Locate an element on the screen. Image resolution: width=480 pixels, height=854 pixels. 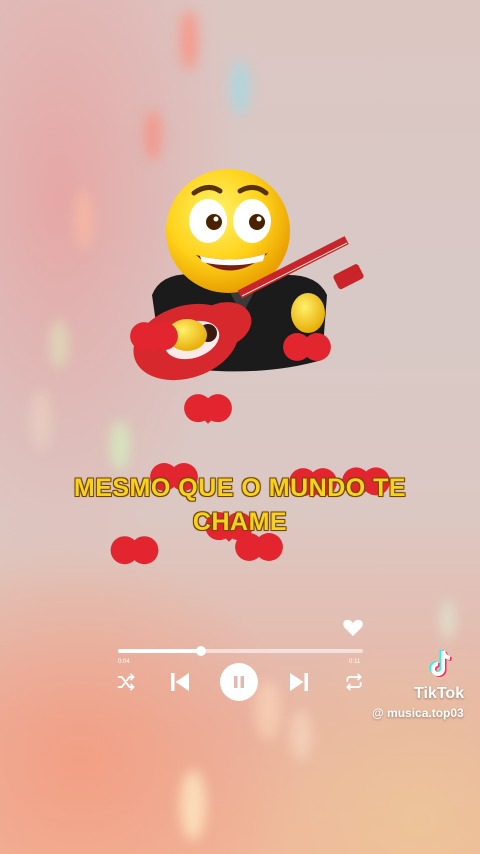
skip-previous-icon is located at coordinates (180, 682).